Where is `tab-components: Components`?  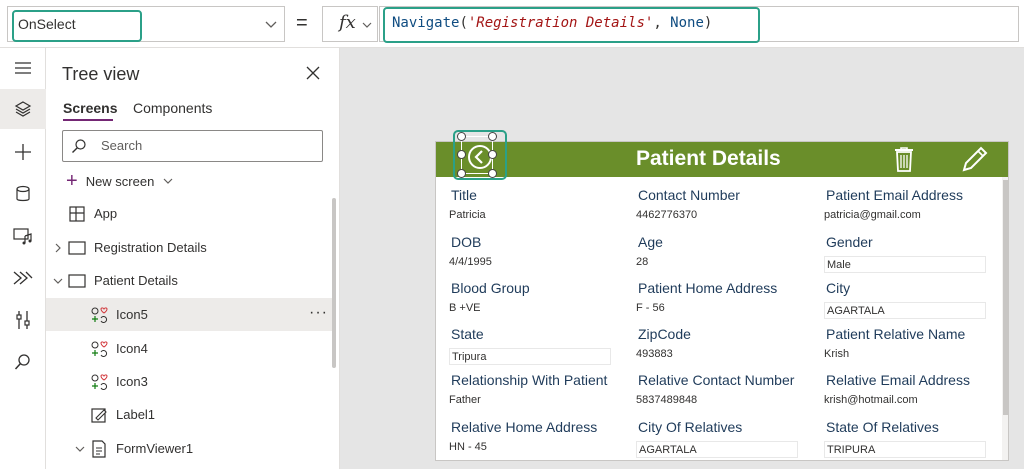 tab-components: Components is located at coordinates (172, 108).